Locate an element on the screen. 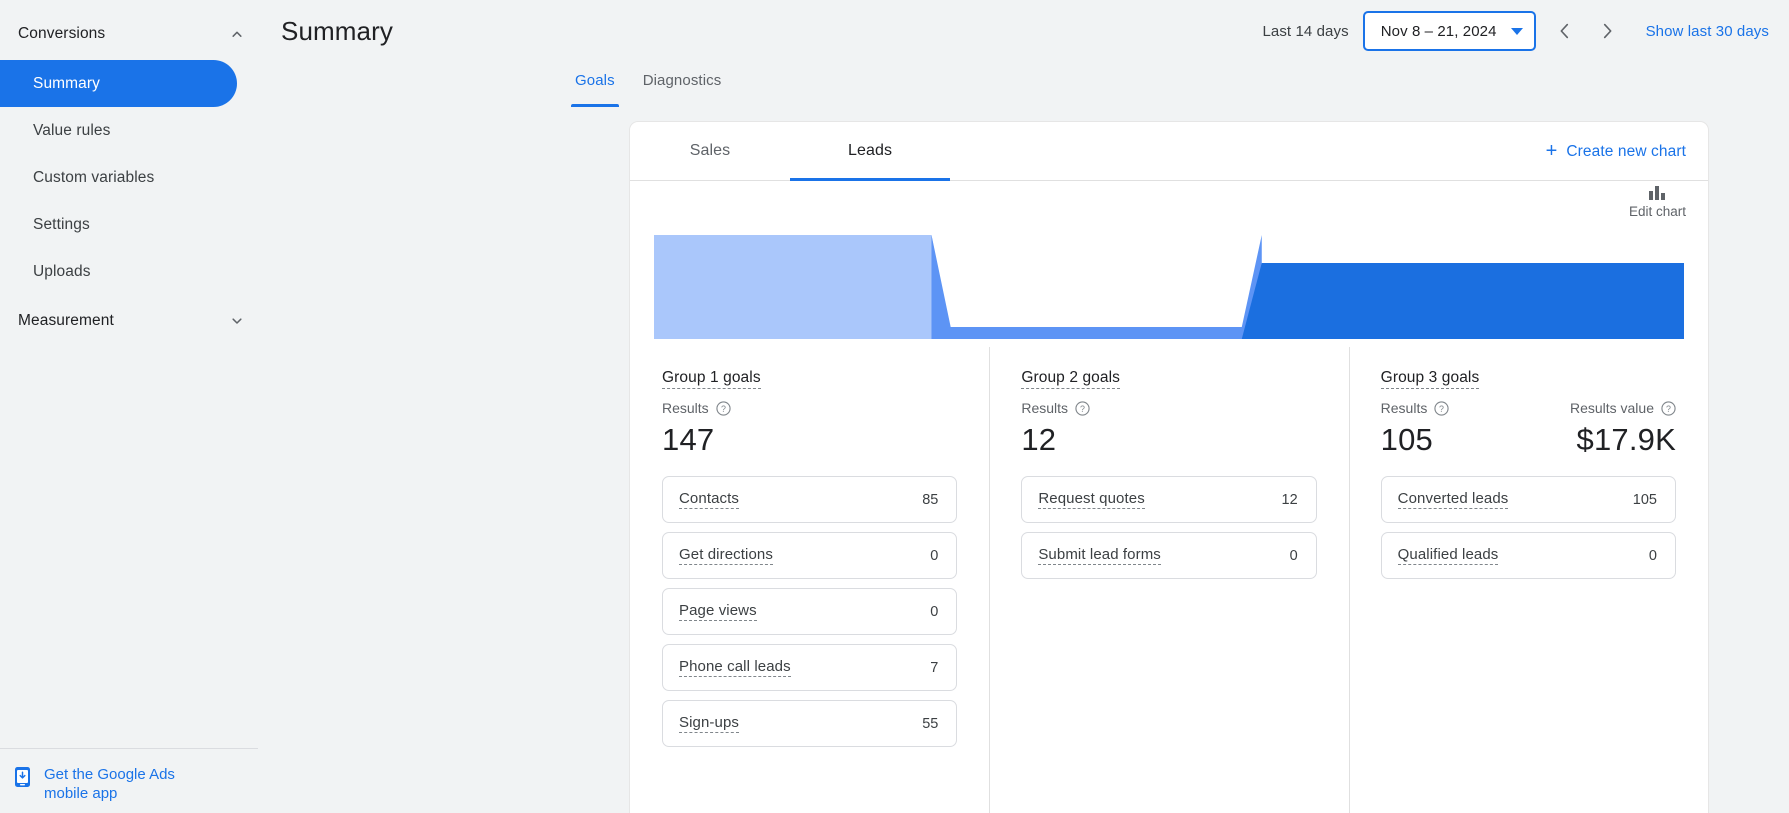 This screenshot has width=1789, height=813. goal-row: Qualified leads 0 is located at coordinates (1528, 555).